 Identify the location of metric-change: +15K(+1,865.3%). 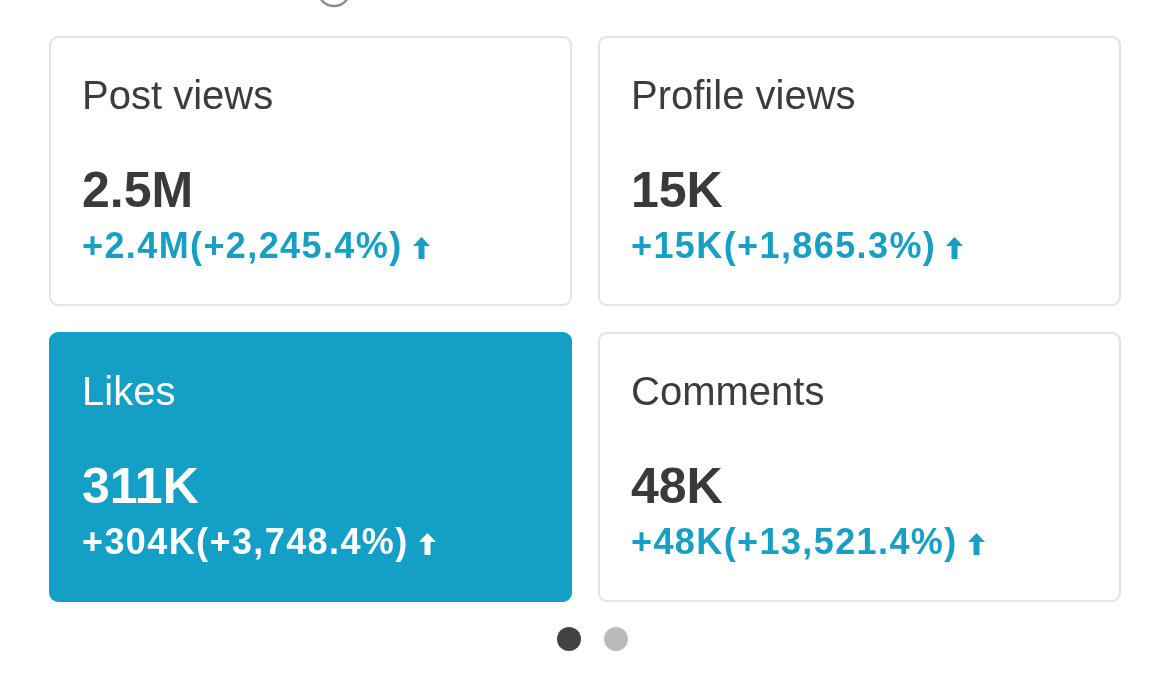
(784, 246).